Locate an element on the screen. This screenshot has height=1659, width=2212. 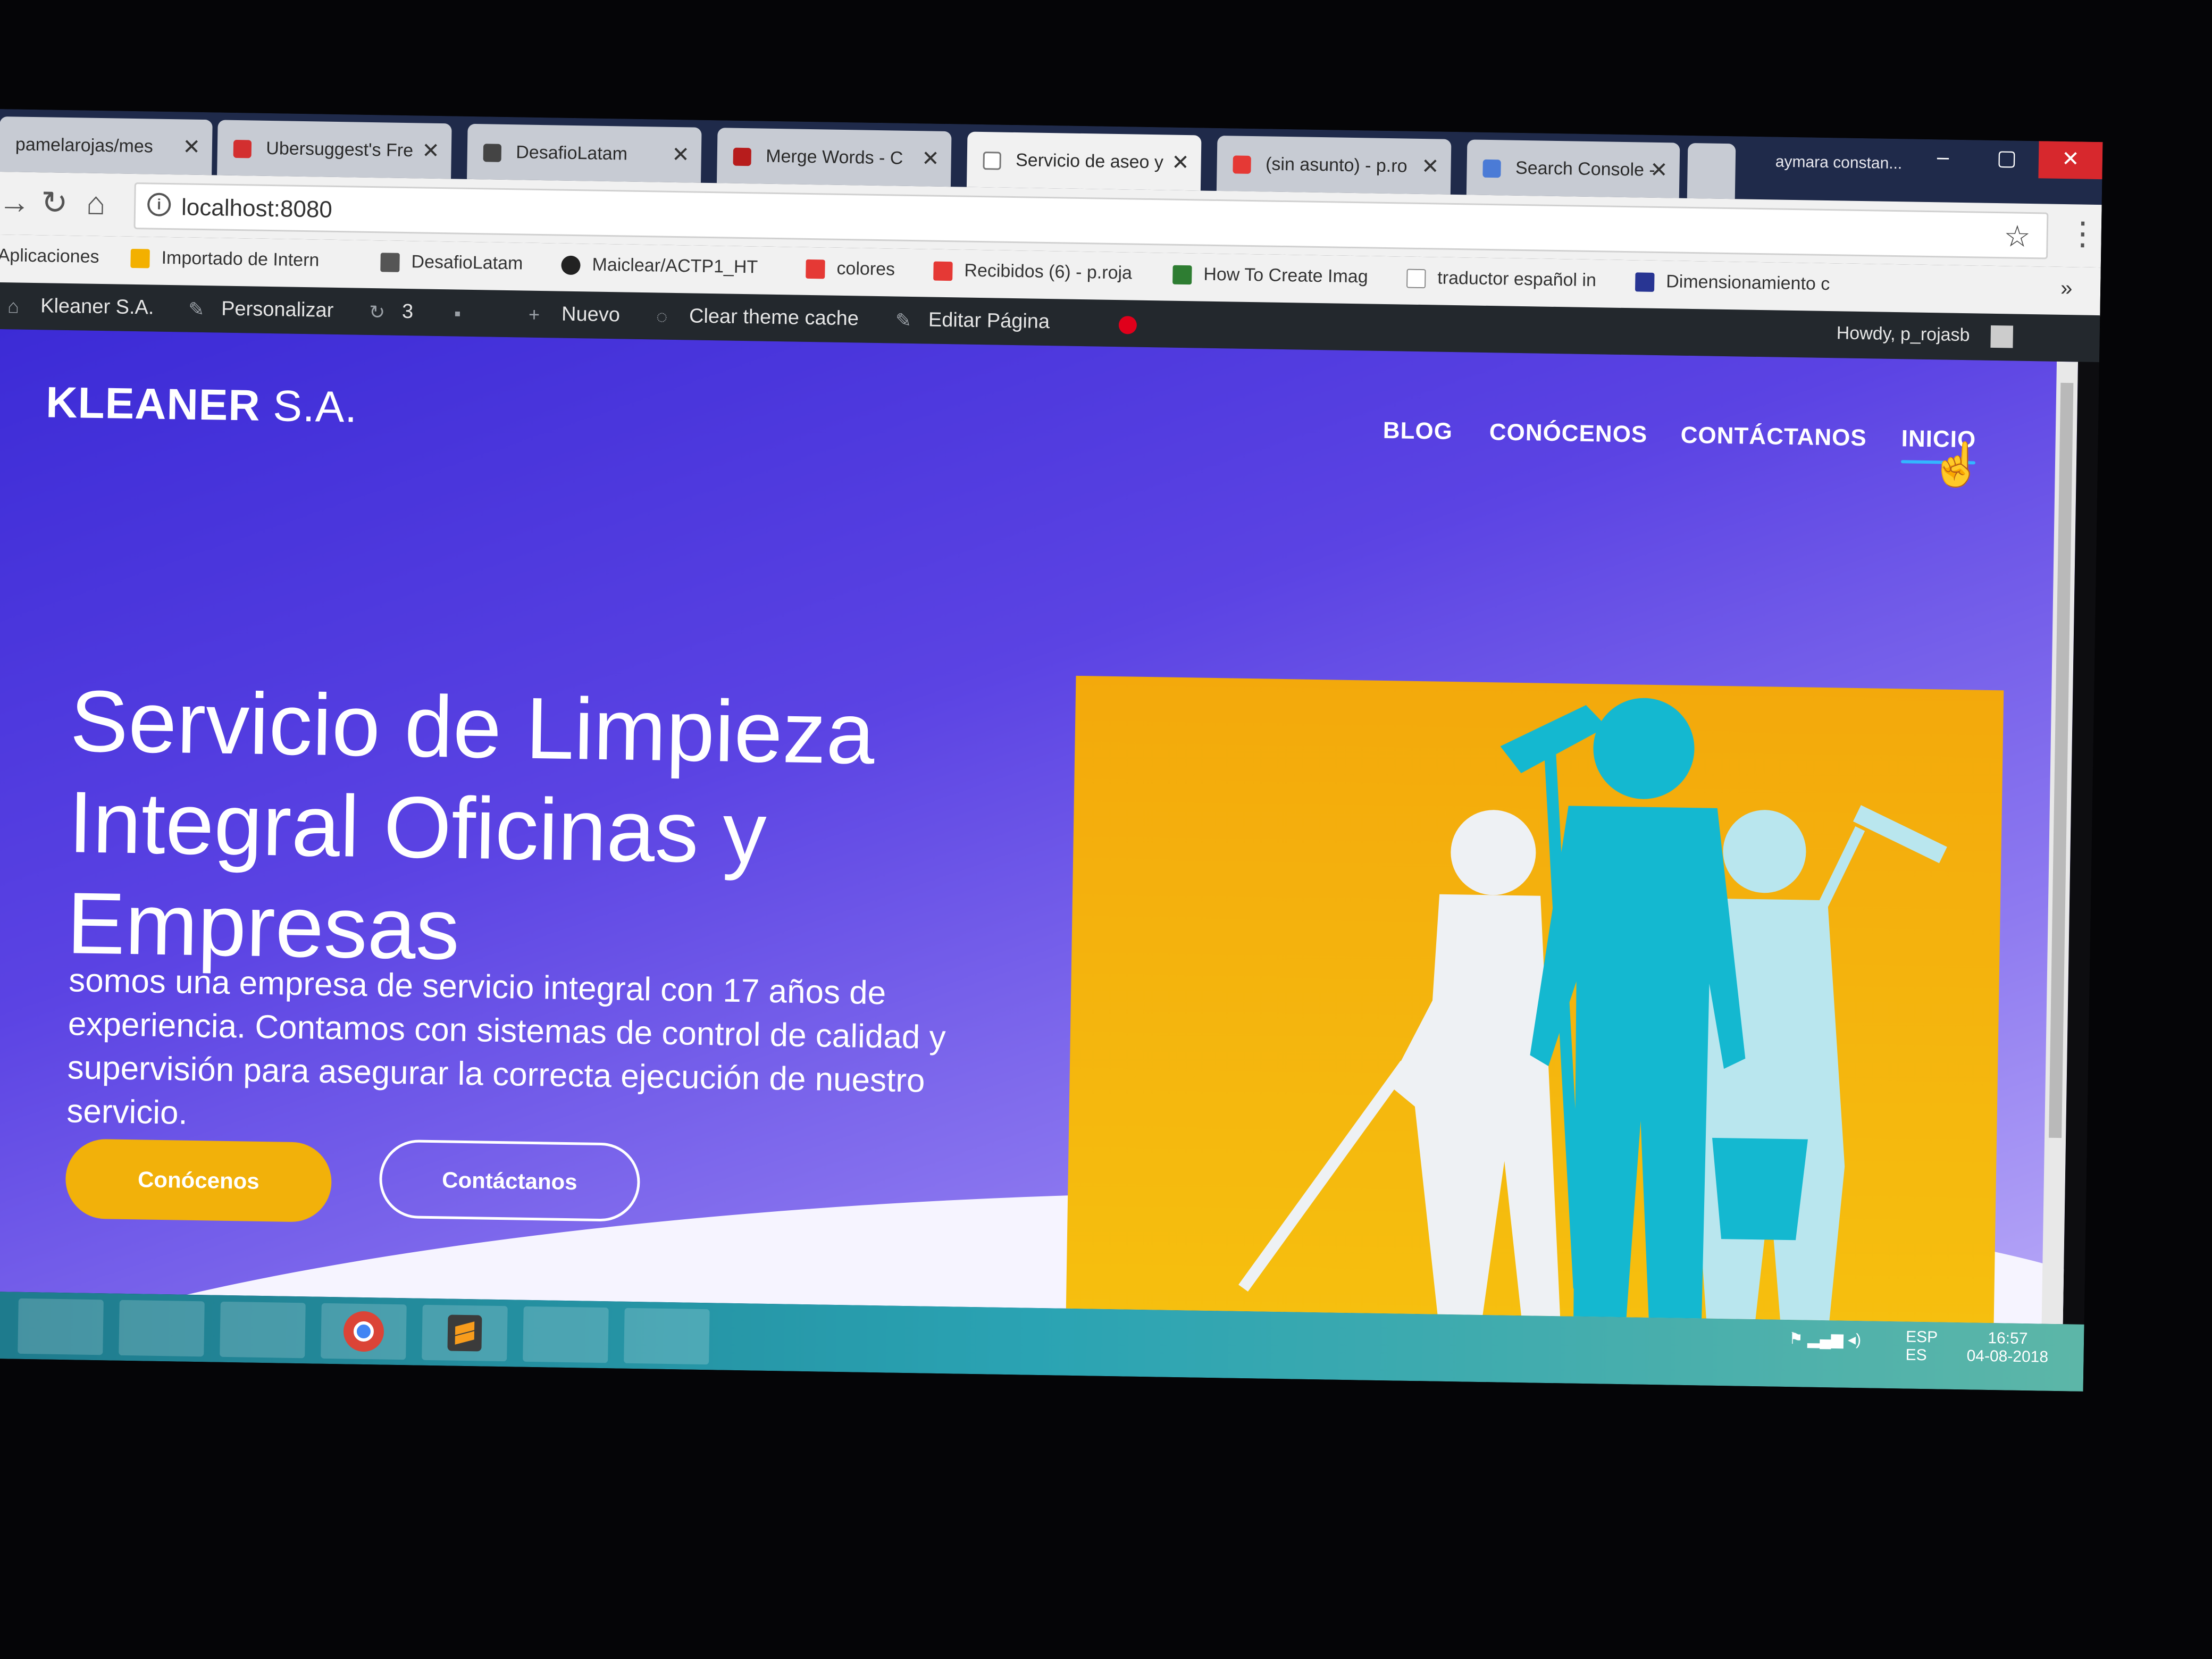
browser-tab: (sin asunto) - p.ro ✕ is located at coordinates (1334, 165).